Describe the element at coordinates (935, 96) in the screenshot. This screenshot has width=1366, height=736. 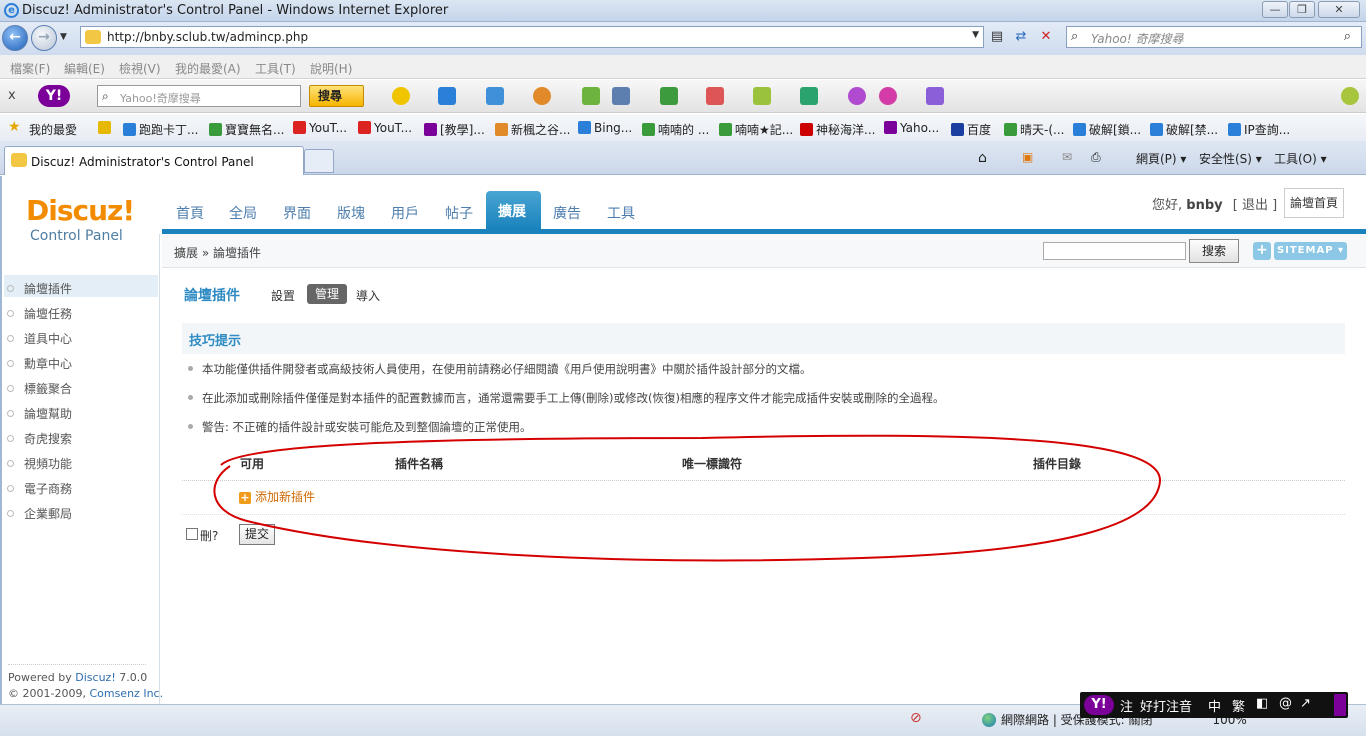
I see `puzzle-icon` at that location.